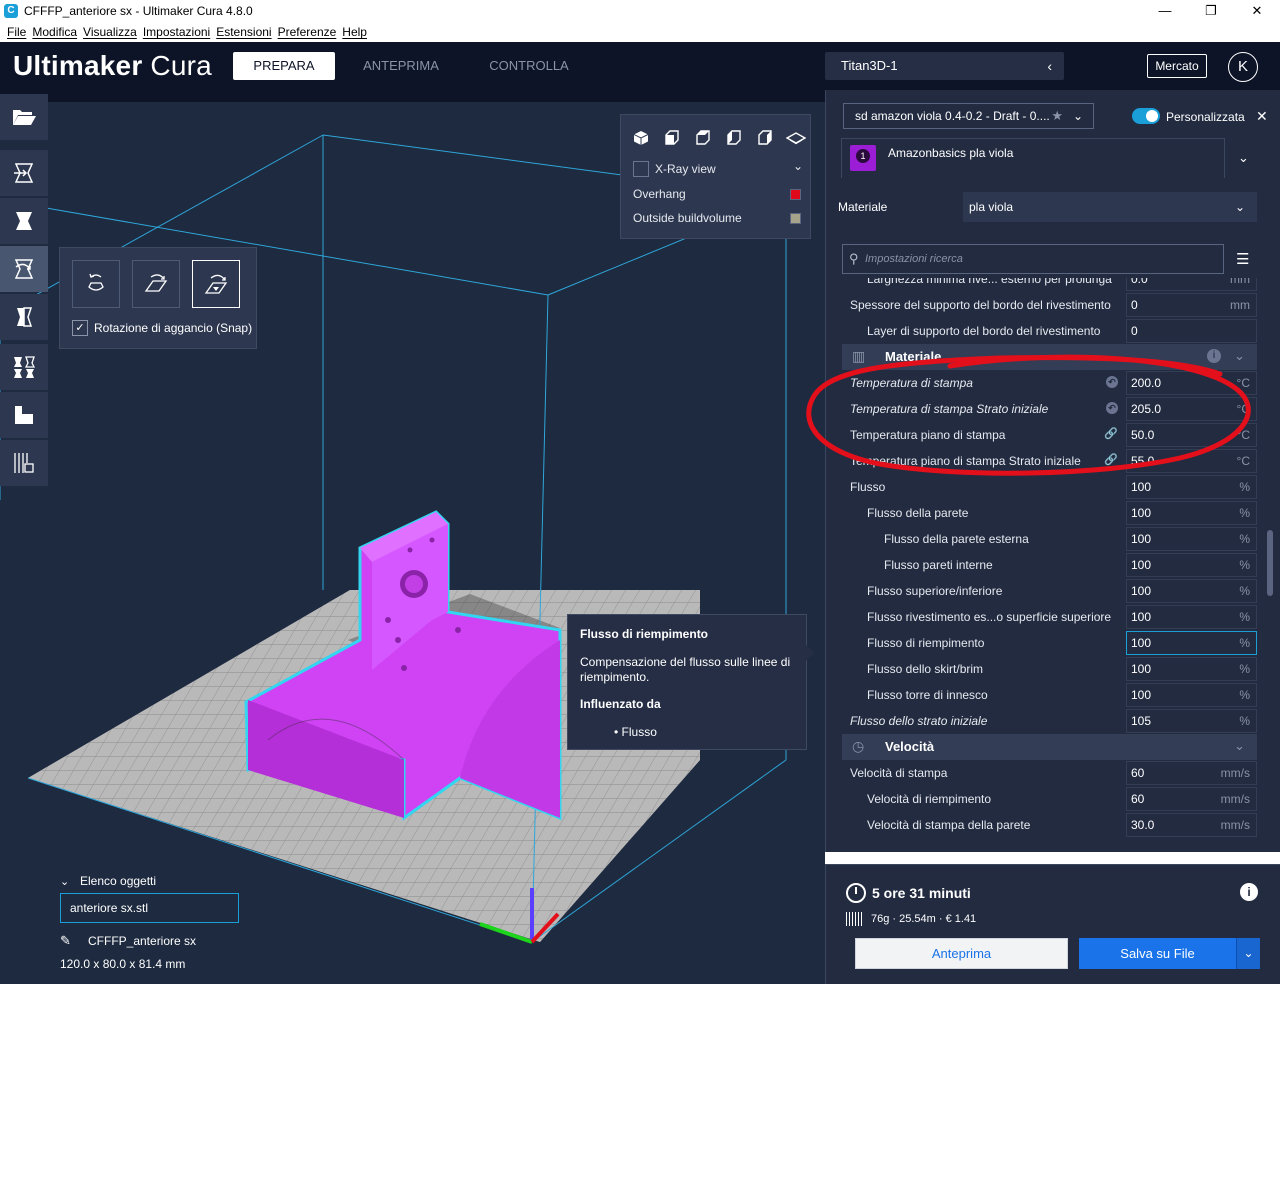 Image resolution: width=1280 pixels, height=1200 pixels. Describe the element at coordinates (24, 463) in the screenshot. I see `custom-supports-button` at that location.